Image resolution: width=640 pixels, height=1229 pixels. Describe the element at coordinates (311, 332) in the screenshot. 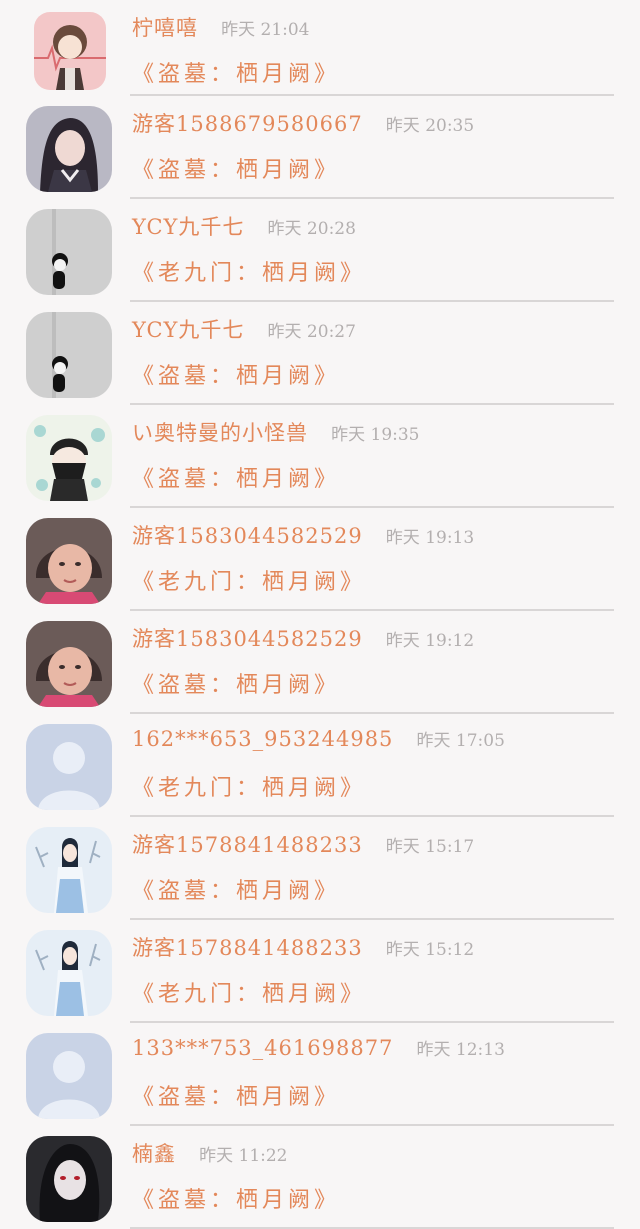

I see `timestamp: 昨天 20:27` at that location.